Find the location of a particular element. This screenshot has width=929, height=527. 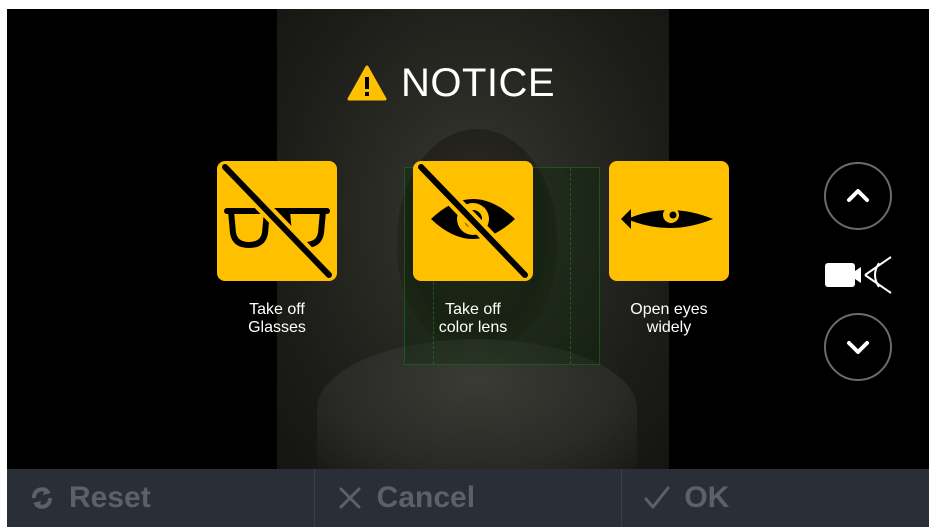

camera-switch-icon is located at coordinates (861, 275).